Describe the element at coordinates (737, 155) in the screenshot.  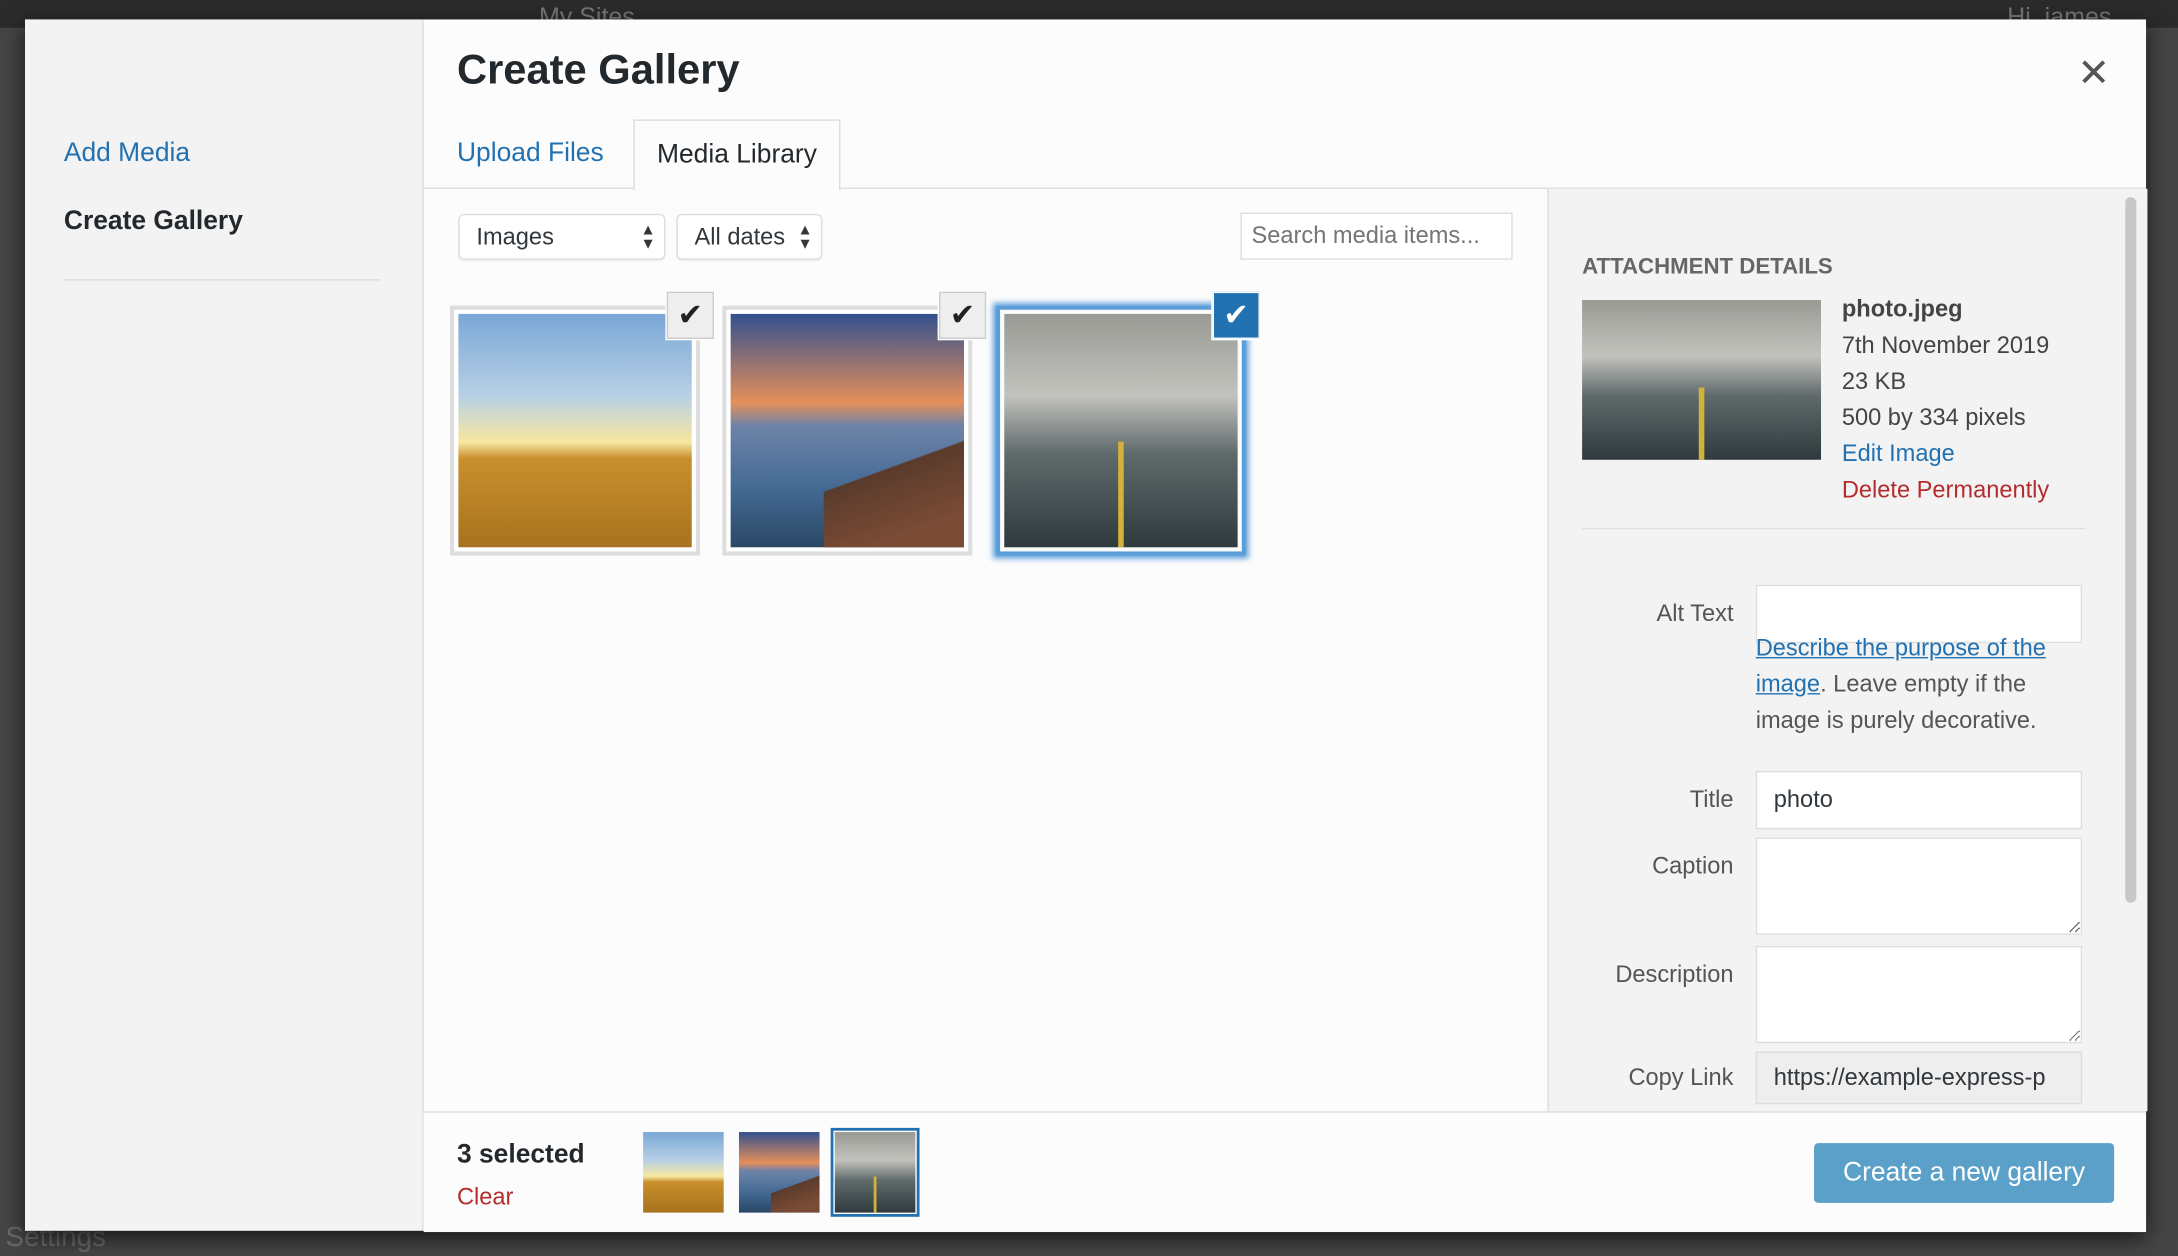
I see `tab-media-library: Media Library` at that location.